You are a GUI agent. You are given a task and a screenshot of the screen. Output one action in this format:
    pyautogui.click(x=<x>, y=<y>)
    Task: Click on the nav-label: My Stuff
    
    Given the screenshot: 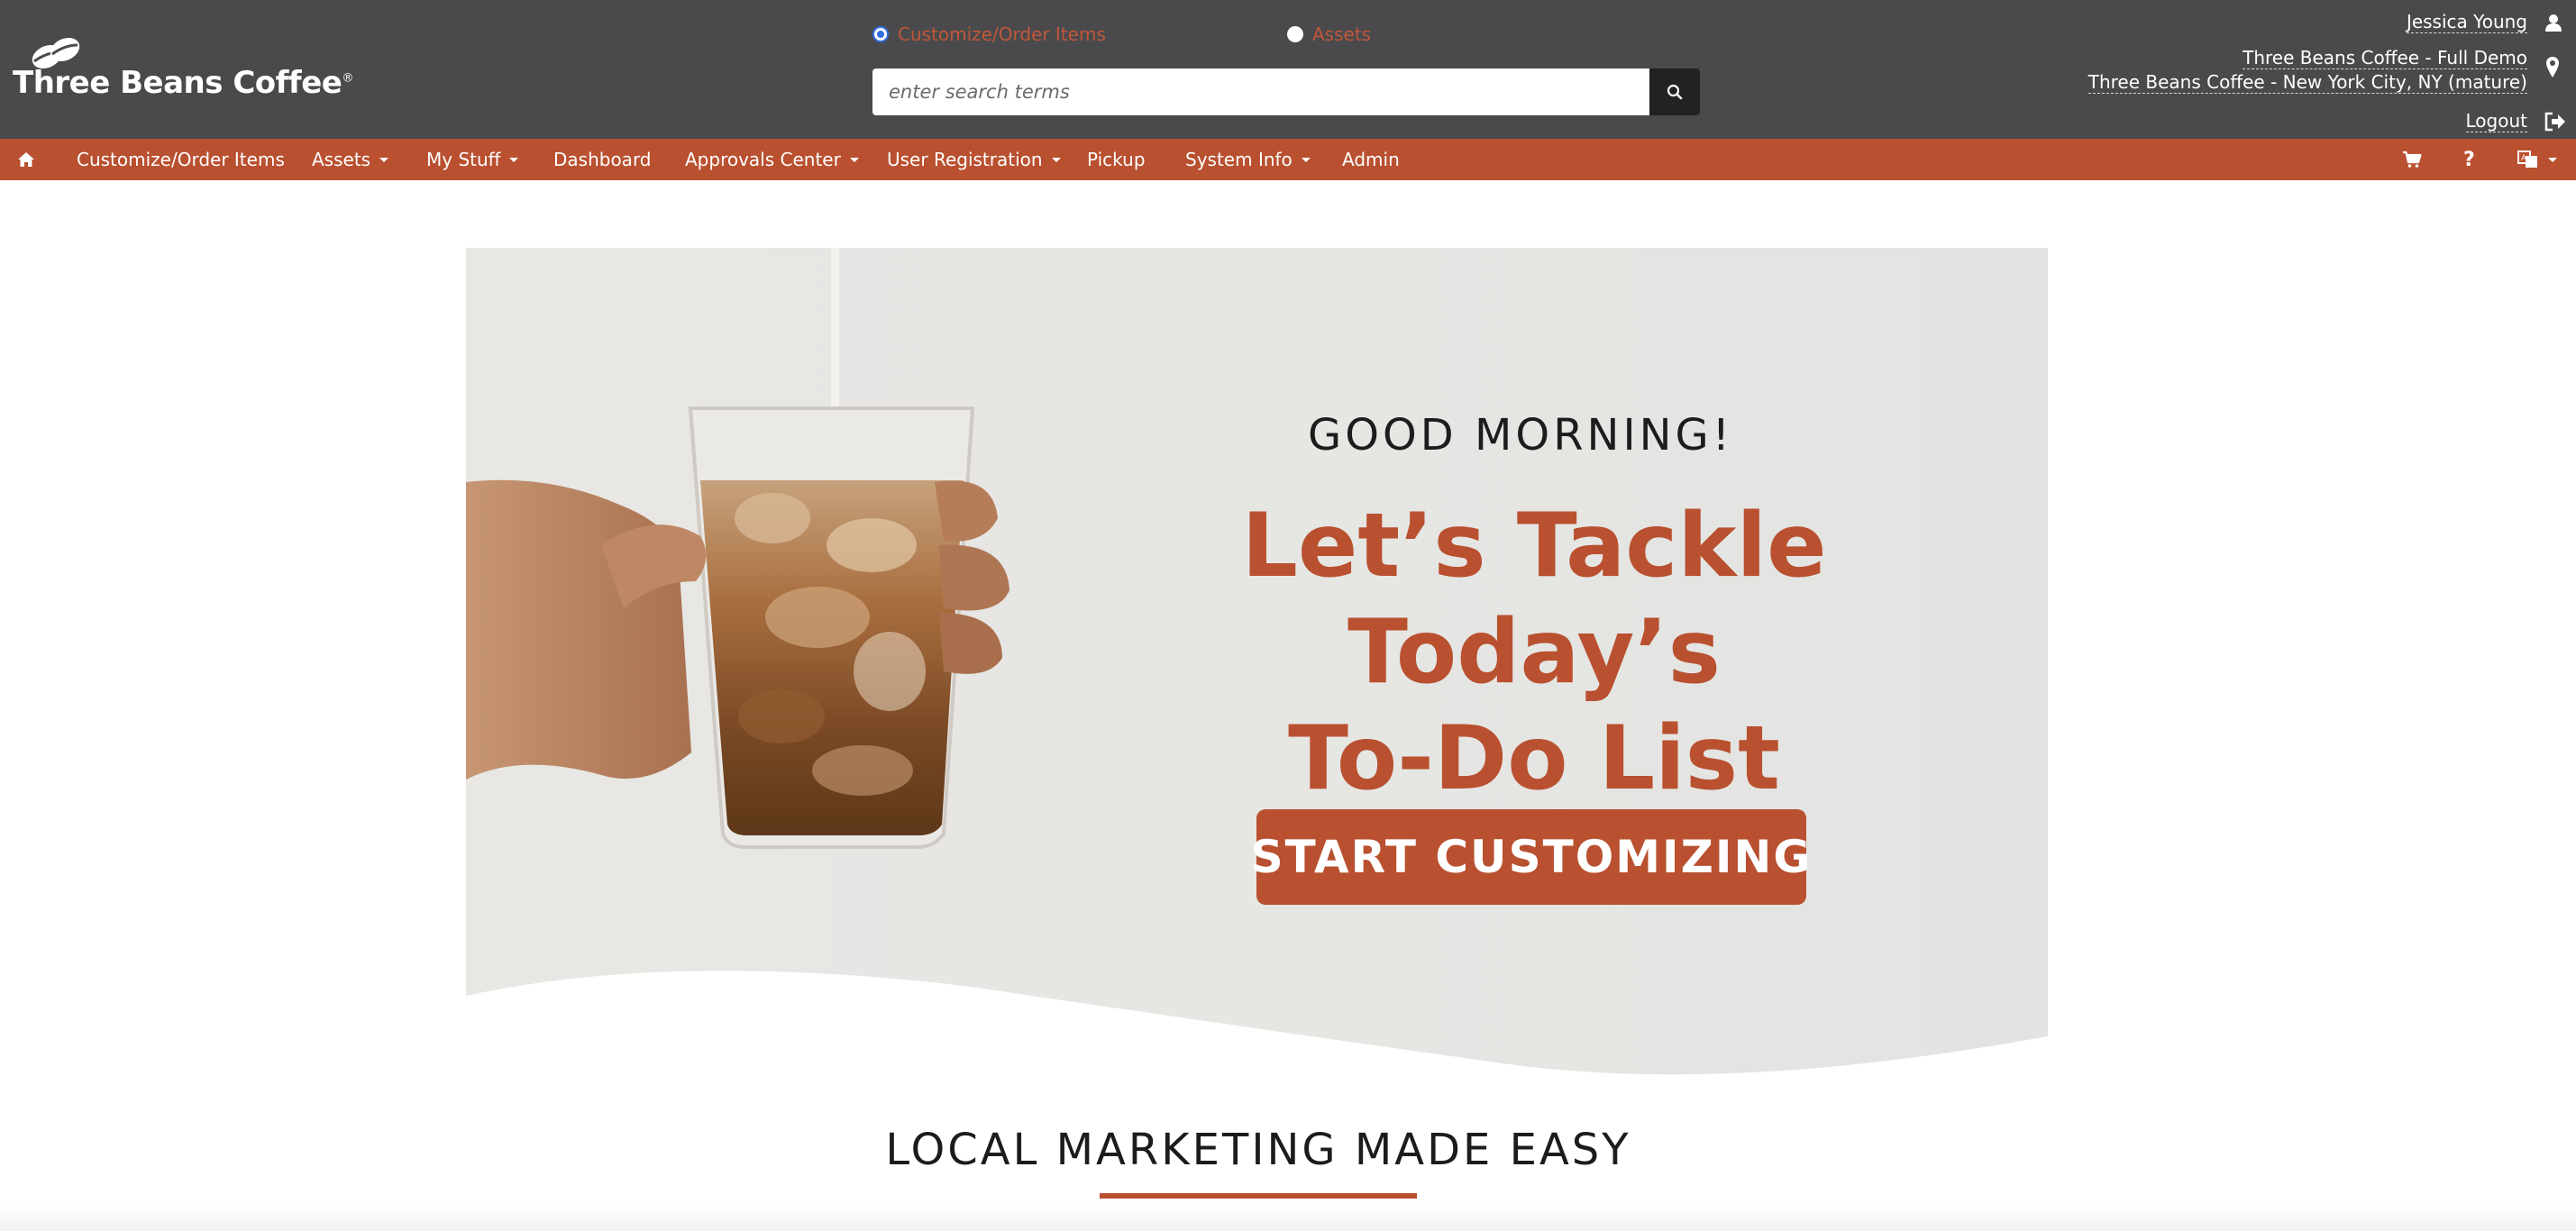 What is the action you would take?
    pyautogui.click(x=463, y=159)
    